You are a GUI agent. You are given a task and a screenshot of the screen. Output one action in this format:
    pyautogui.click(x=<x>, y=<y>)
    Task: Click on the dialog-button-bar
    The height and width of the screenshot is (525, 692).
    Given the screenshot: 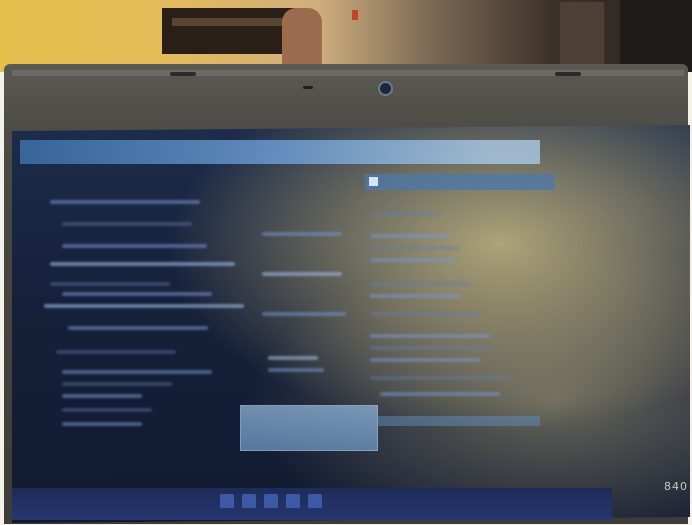 What is the action you would take?
    pyautogui.click(x=459, y=421)
    